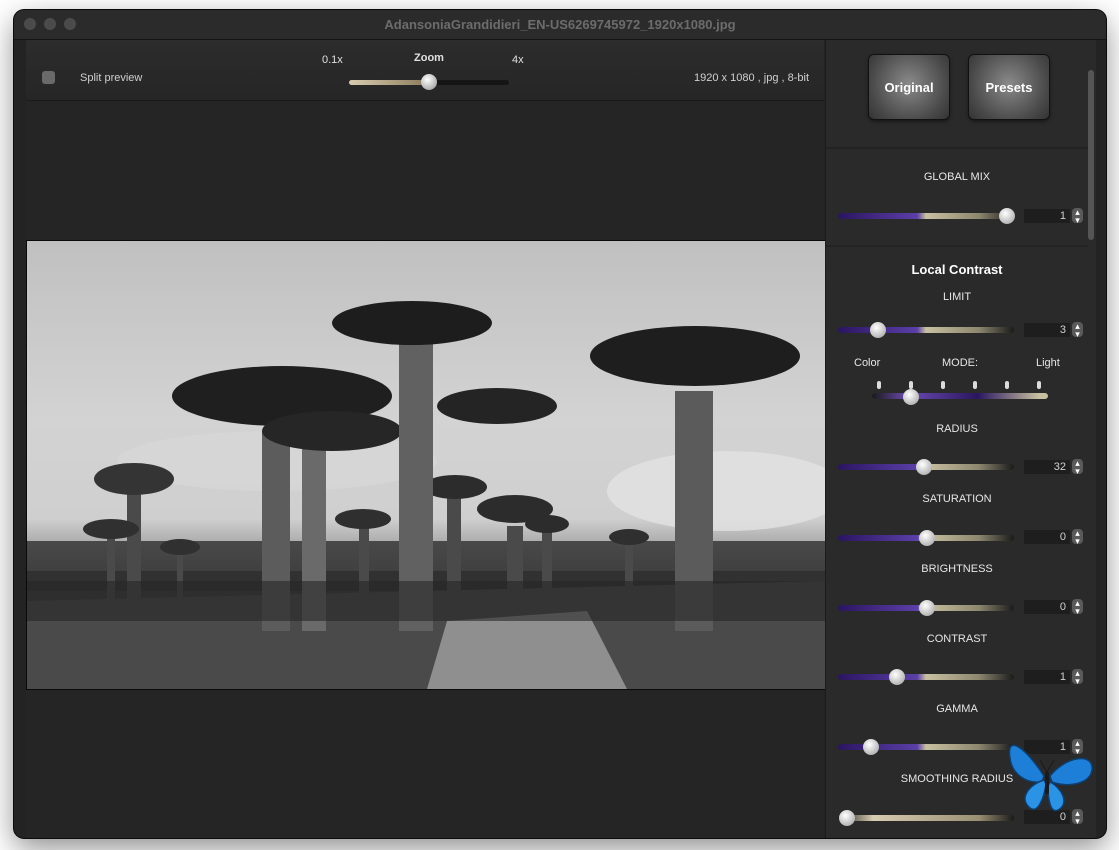  I want to click on saturation-label: SATURATION, so click(957, 499).